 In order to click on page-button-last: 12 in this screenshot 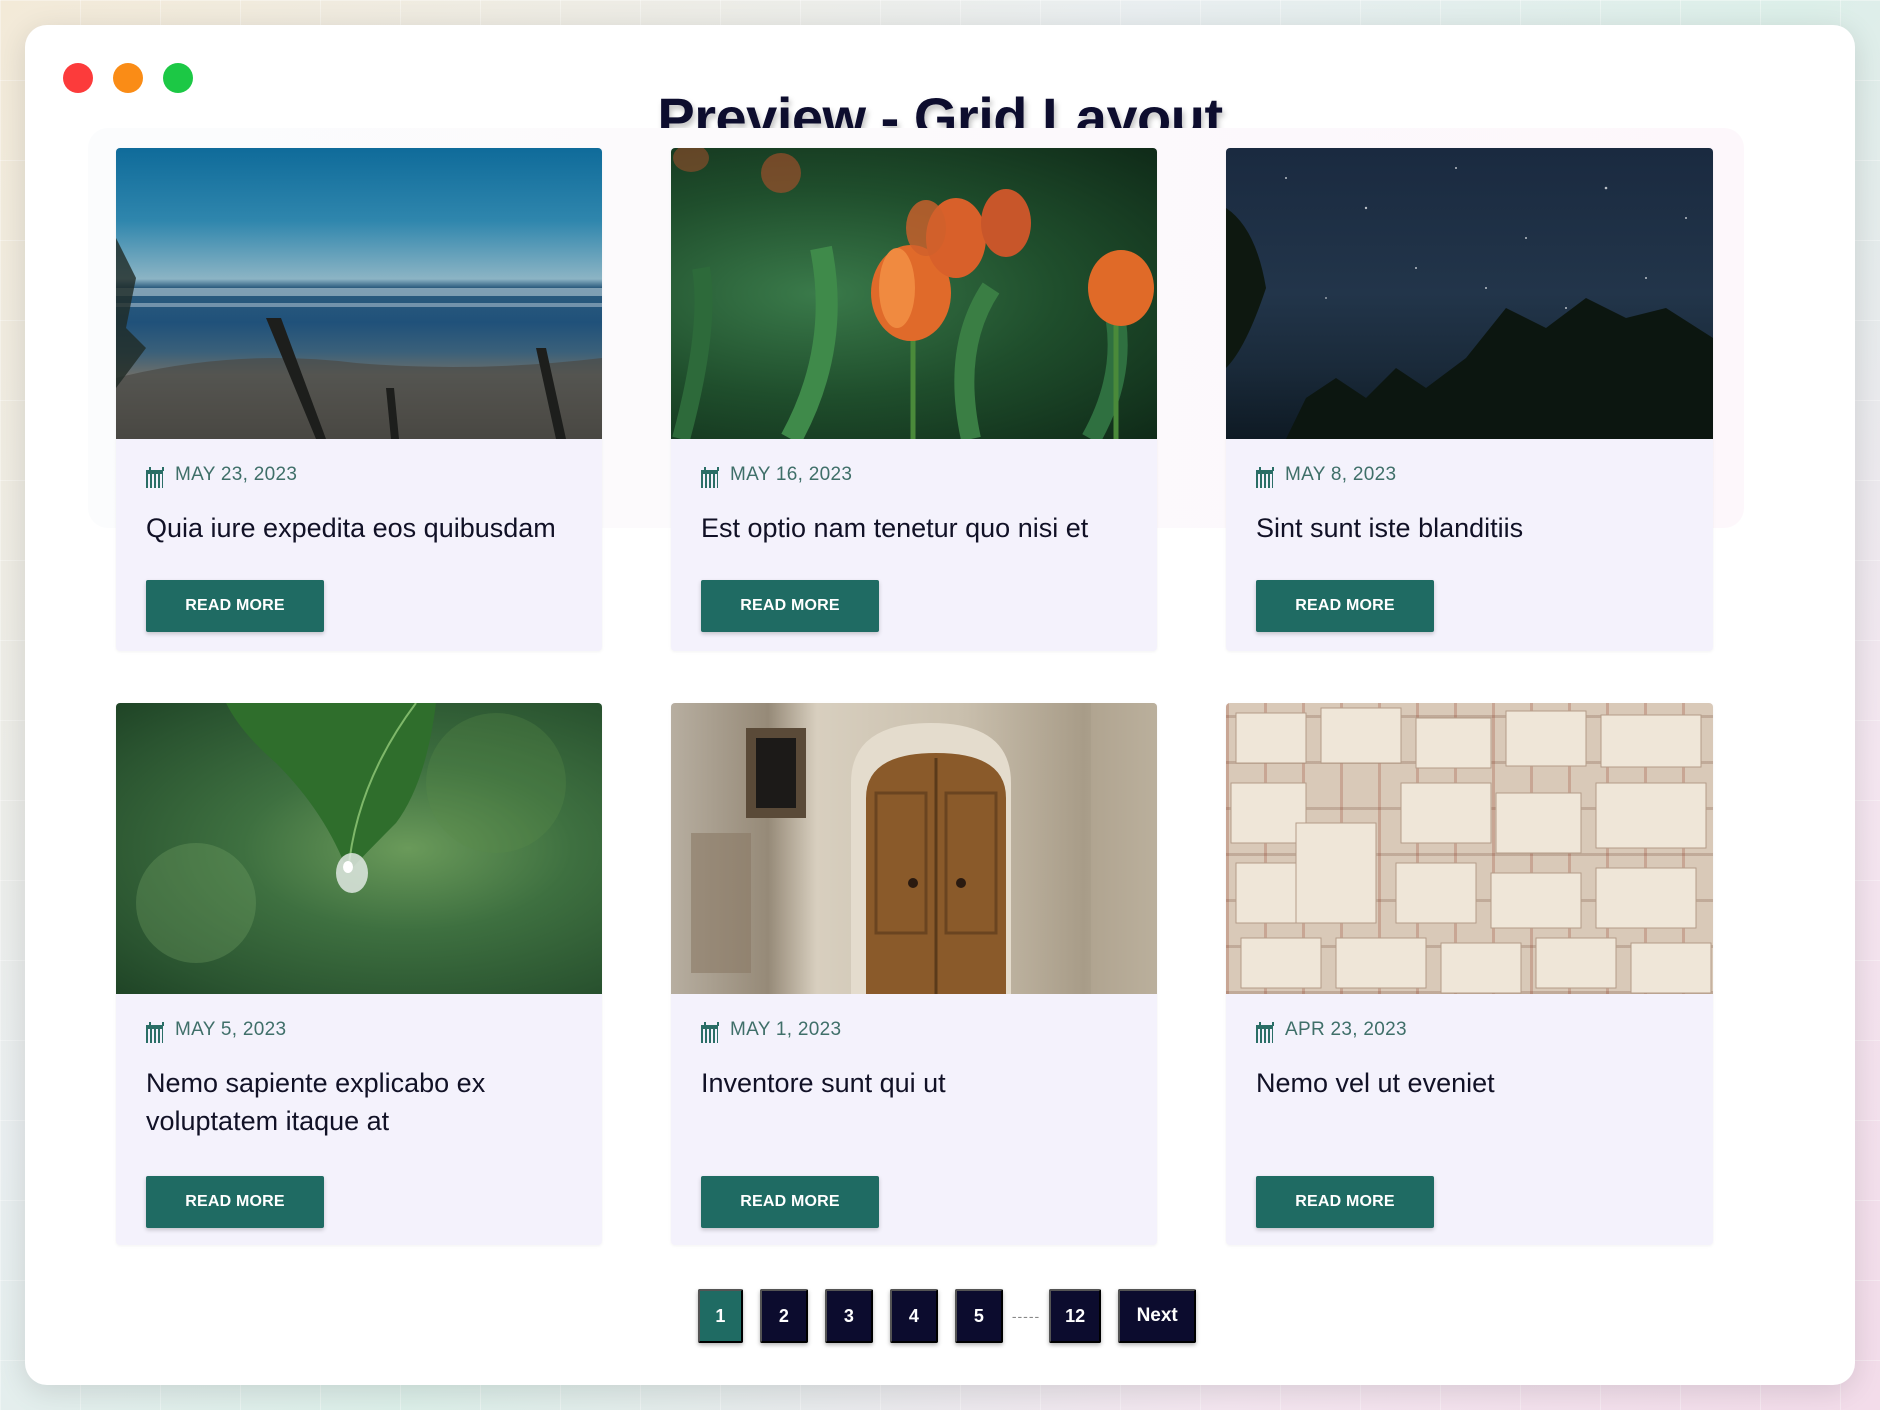, I will do `click(1075, 1316)`.